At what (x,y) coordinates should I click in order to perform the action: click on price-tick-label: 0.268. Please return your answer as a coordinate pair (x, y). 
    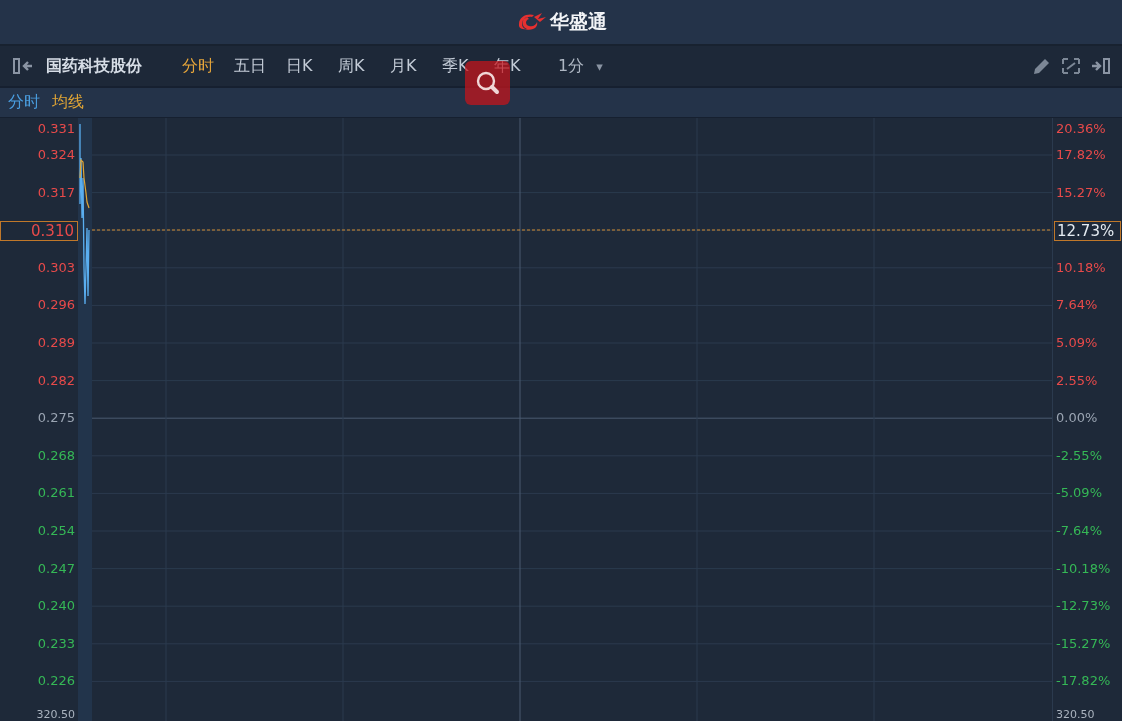
    Looking at the image, I should click on (56, 455).